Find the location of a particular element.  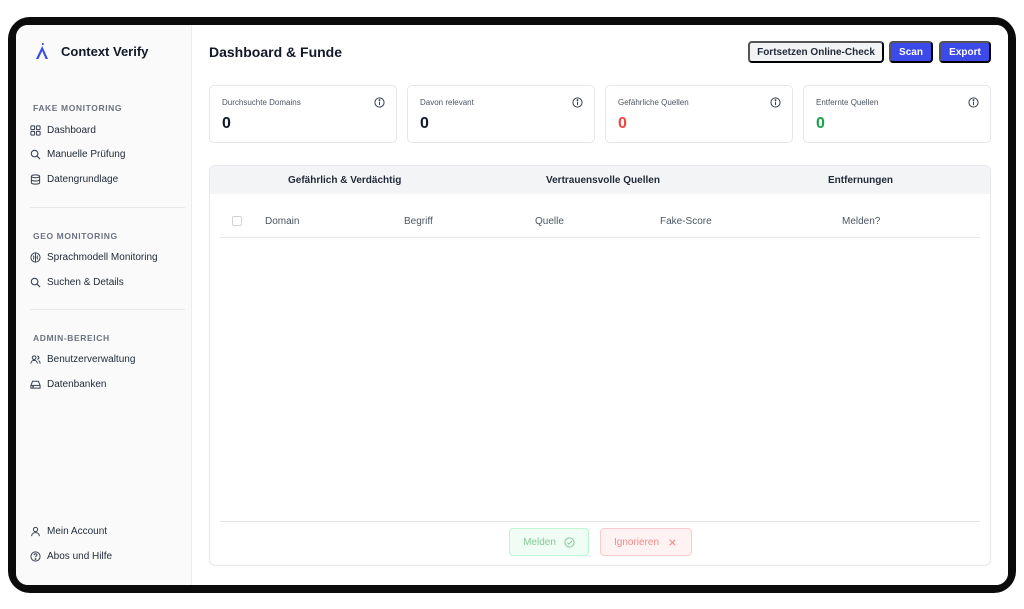

sidebar-item-help: Abos und Hilfe is located at coordinates (71, 556).